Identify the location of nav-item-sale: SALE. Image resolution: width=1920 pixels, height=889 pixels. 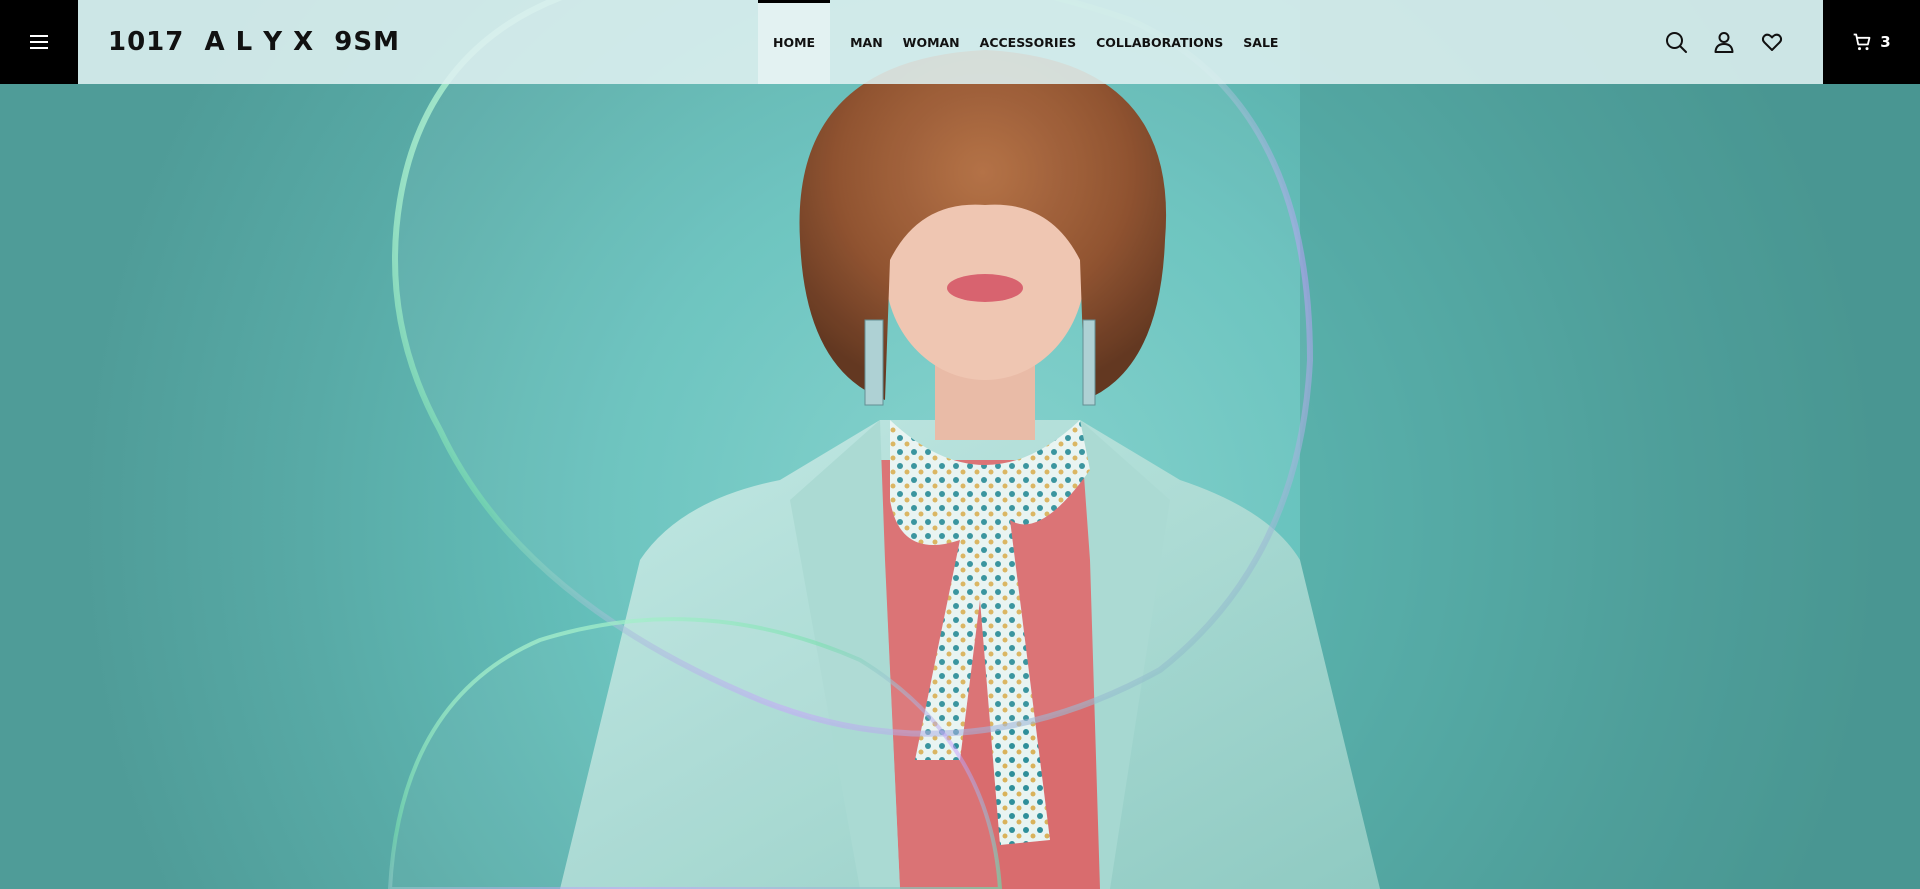
(1260, 42).